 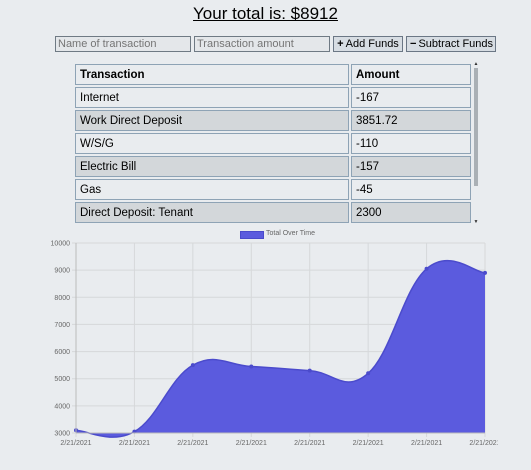 I want to click on transaction-amount-cell: 2300, so click(x=411, y=212).